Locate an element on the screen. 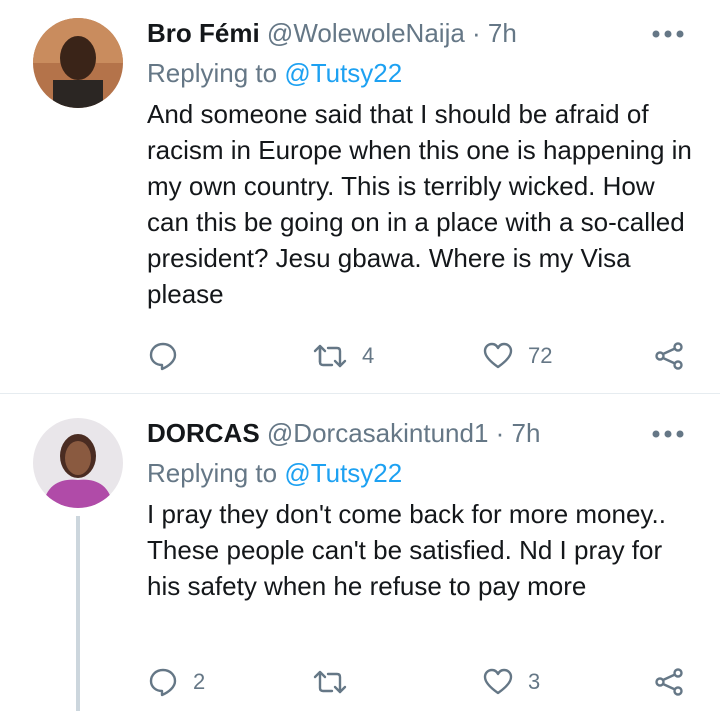 The width and height of the screenshot is (720, 711). retweet-button: 4 is located at coordinates (343, 356).